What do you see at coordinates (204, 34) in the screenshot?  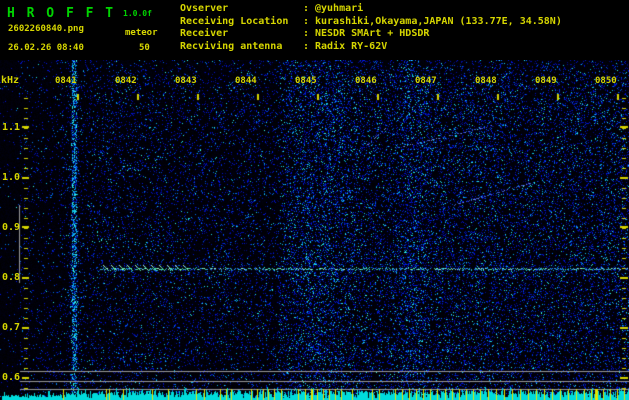 I see `info-label: Receiver` at bounding box center [204, 34].